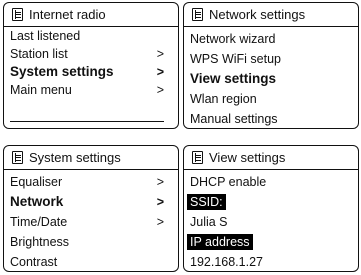  I want to click on panel-title: System settings, so click(75, 157).